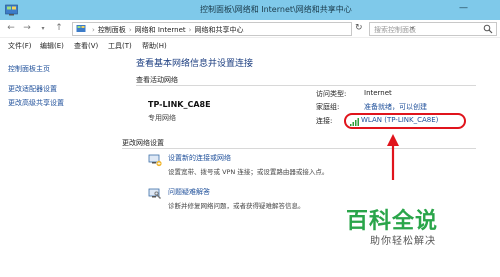 This screenshot has height=277, width=500. Describe the element at coordinates (52, 46) in the screenshot. I see `menu-edit: 编辑(E)` at that location.